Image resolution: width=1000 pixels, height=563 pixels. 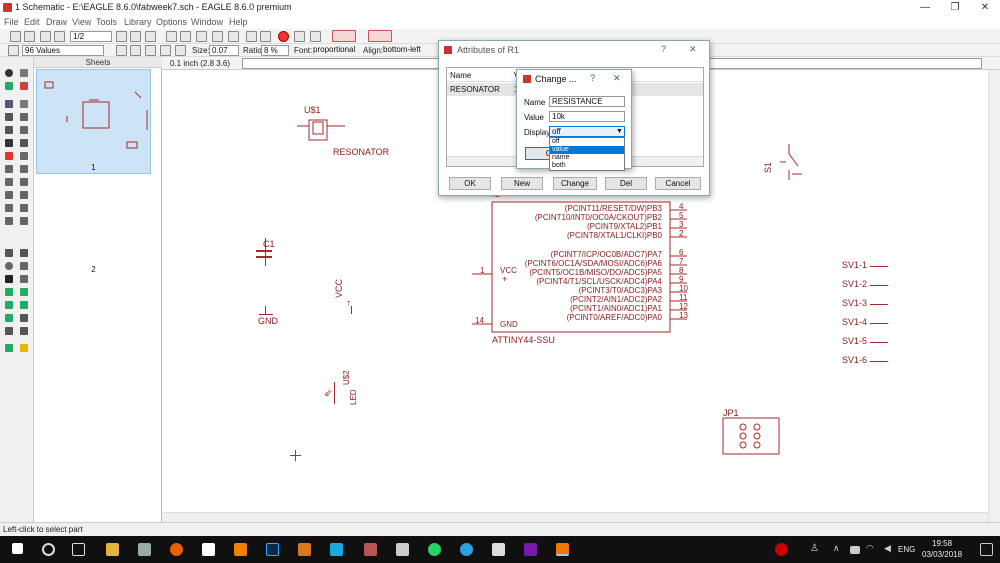 I want to click on horizontal-scrollbar, so click(x=575, y=517).